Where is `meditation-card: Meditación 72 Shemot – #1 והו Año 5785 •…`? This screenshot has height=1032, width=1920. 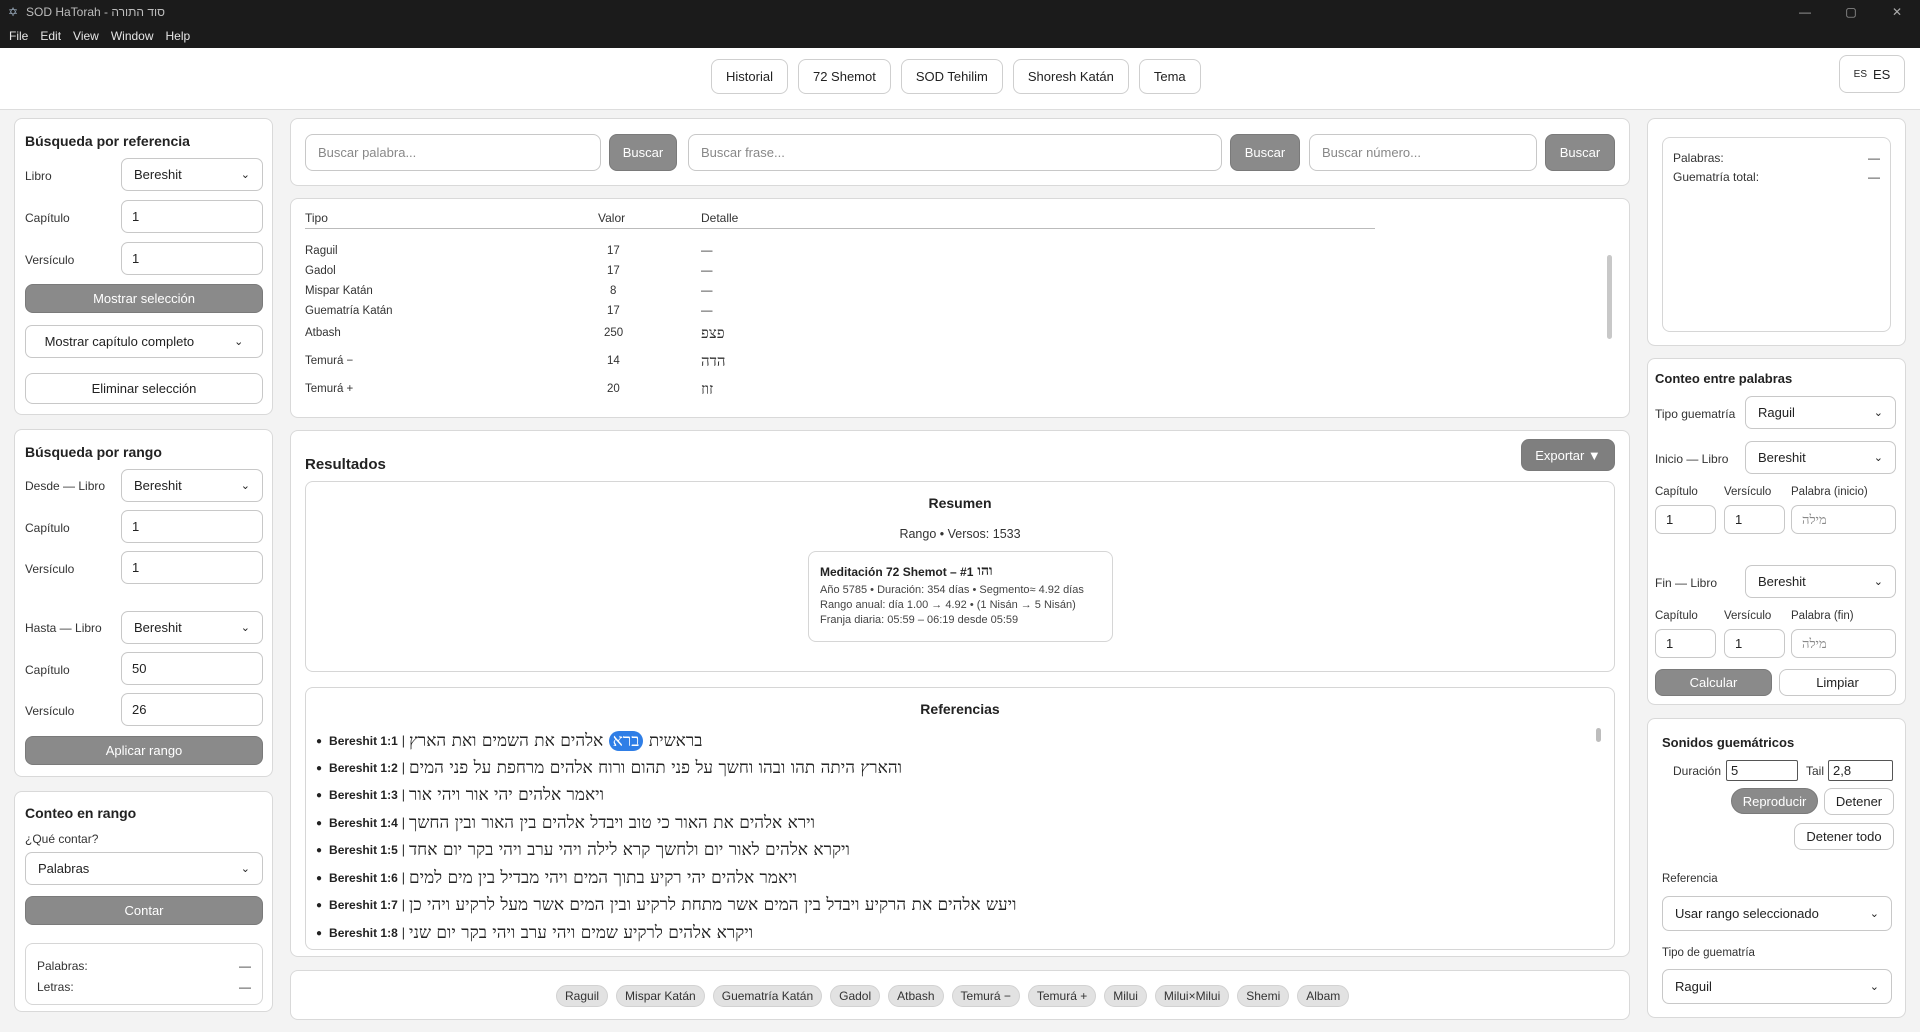
meditation-card: Meditación 72 Shemot – #1 והו Año 5785 •… is located at coordinates (960, 596).